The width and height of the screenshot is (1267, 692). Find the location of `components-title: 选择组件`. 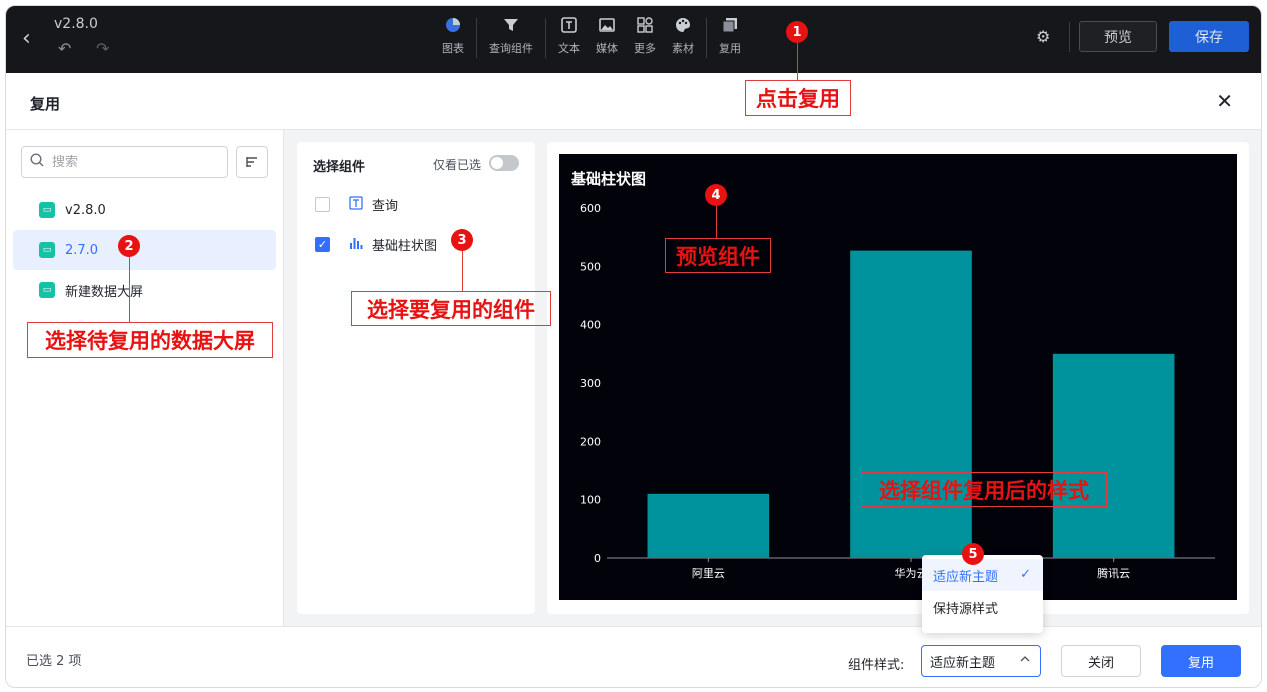

components-title: 选择组件 is located at coordinates (339, 167).